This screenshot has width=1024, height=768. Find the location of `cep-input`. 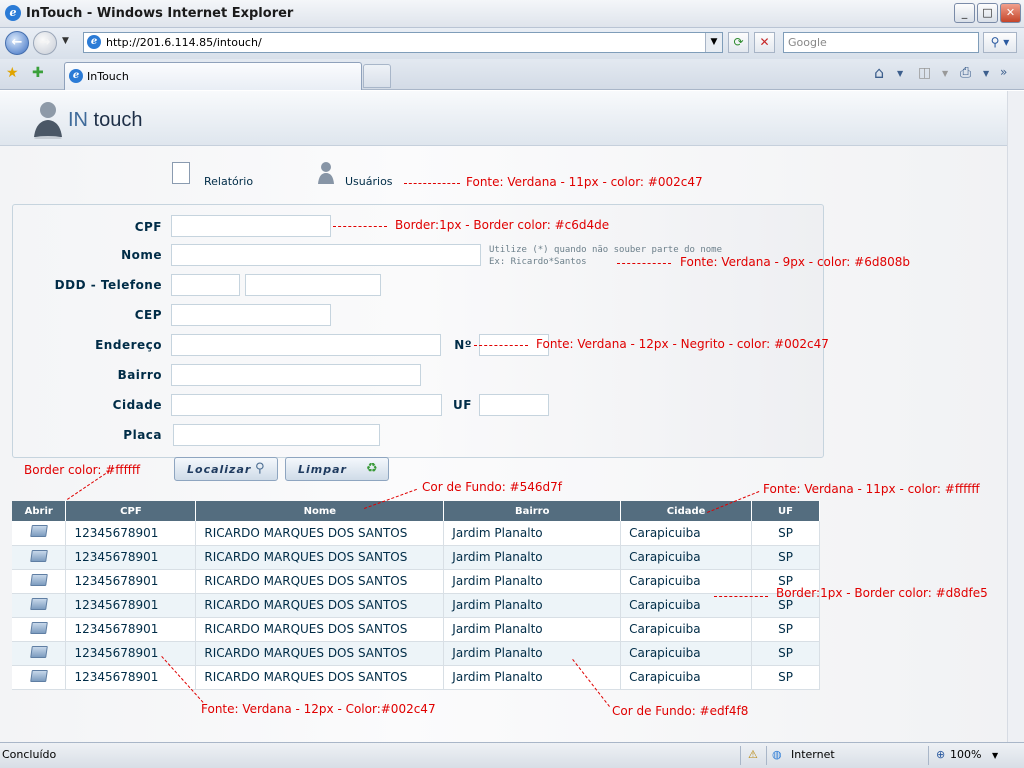

cep-input is located at coordinates (251, 315).